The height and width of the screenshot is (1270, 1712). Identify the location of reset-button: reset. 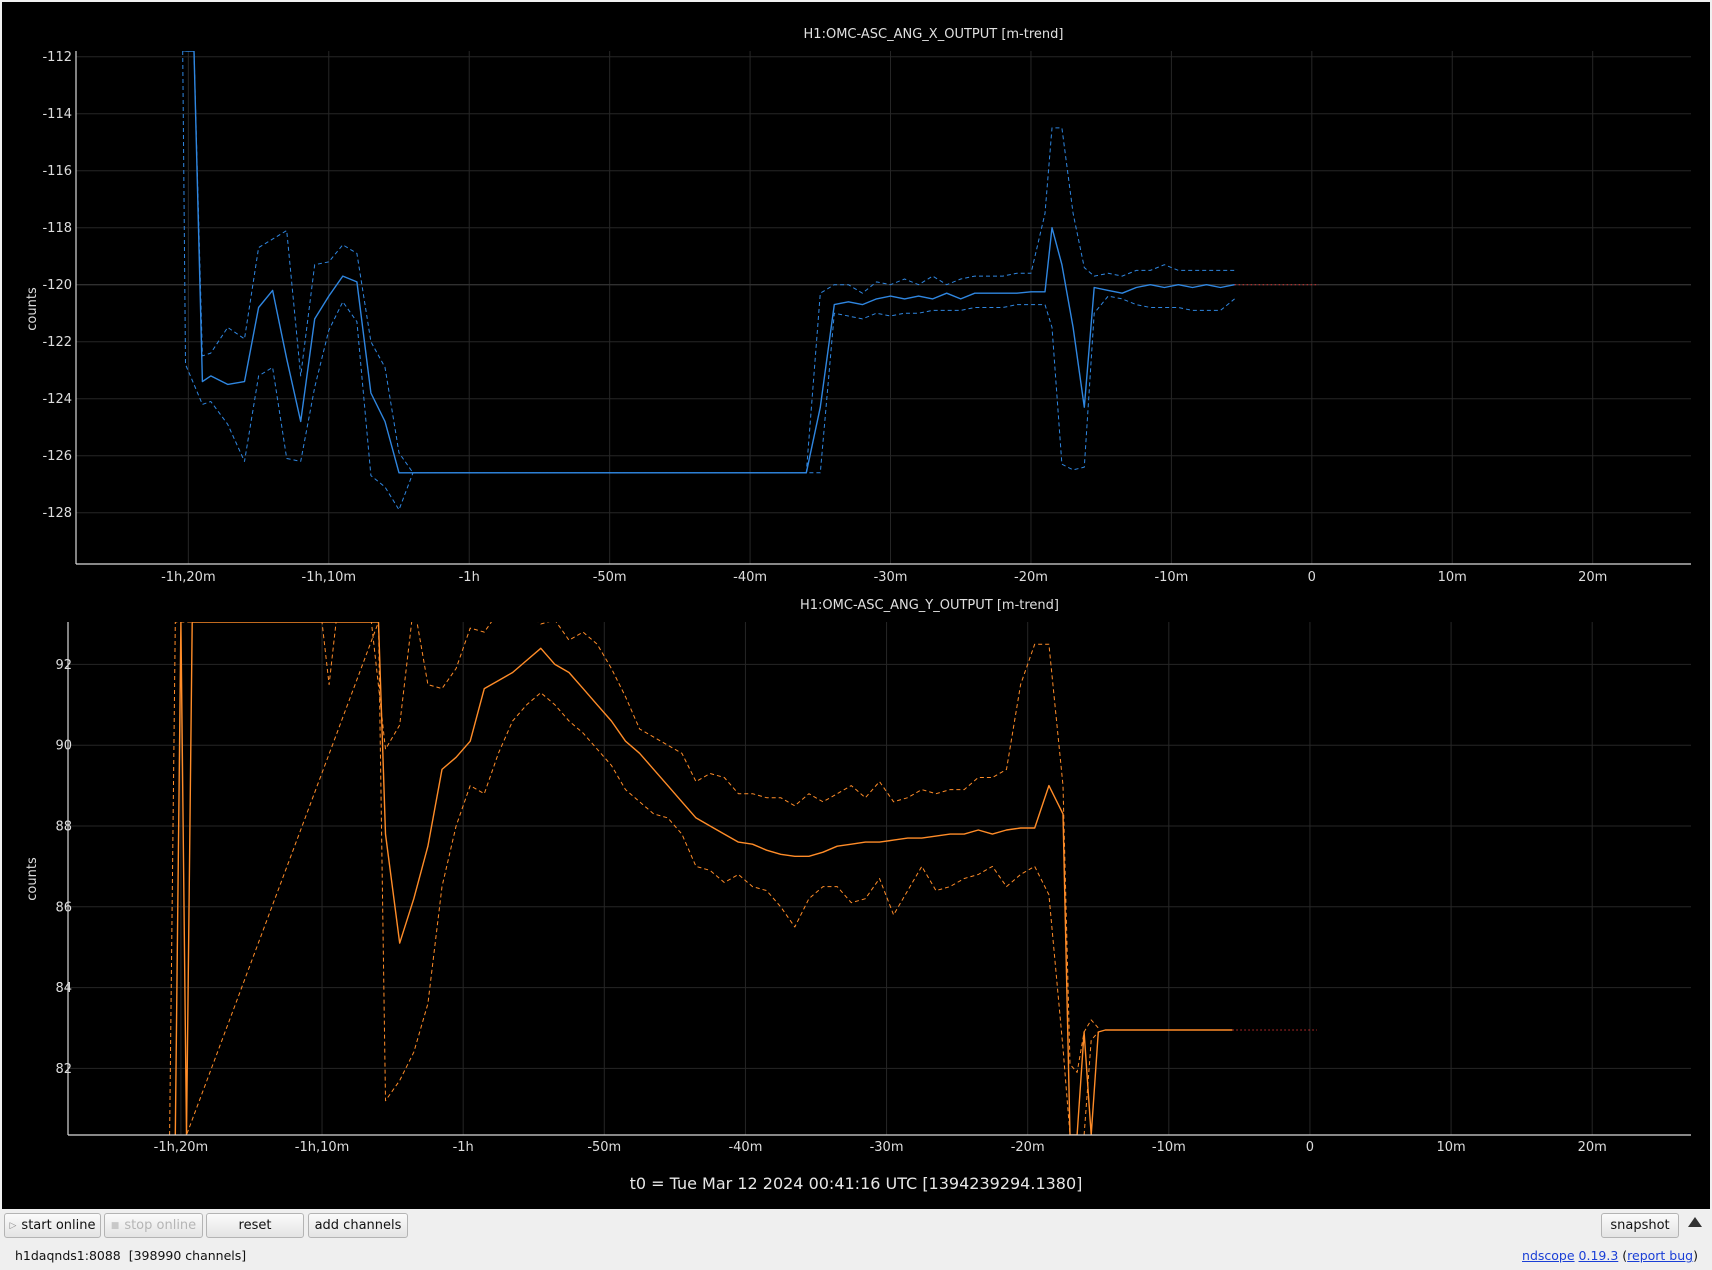
(255, 1225).